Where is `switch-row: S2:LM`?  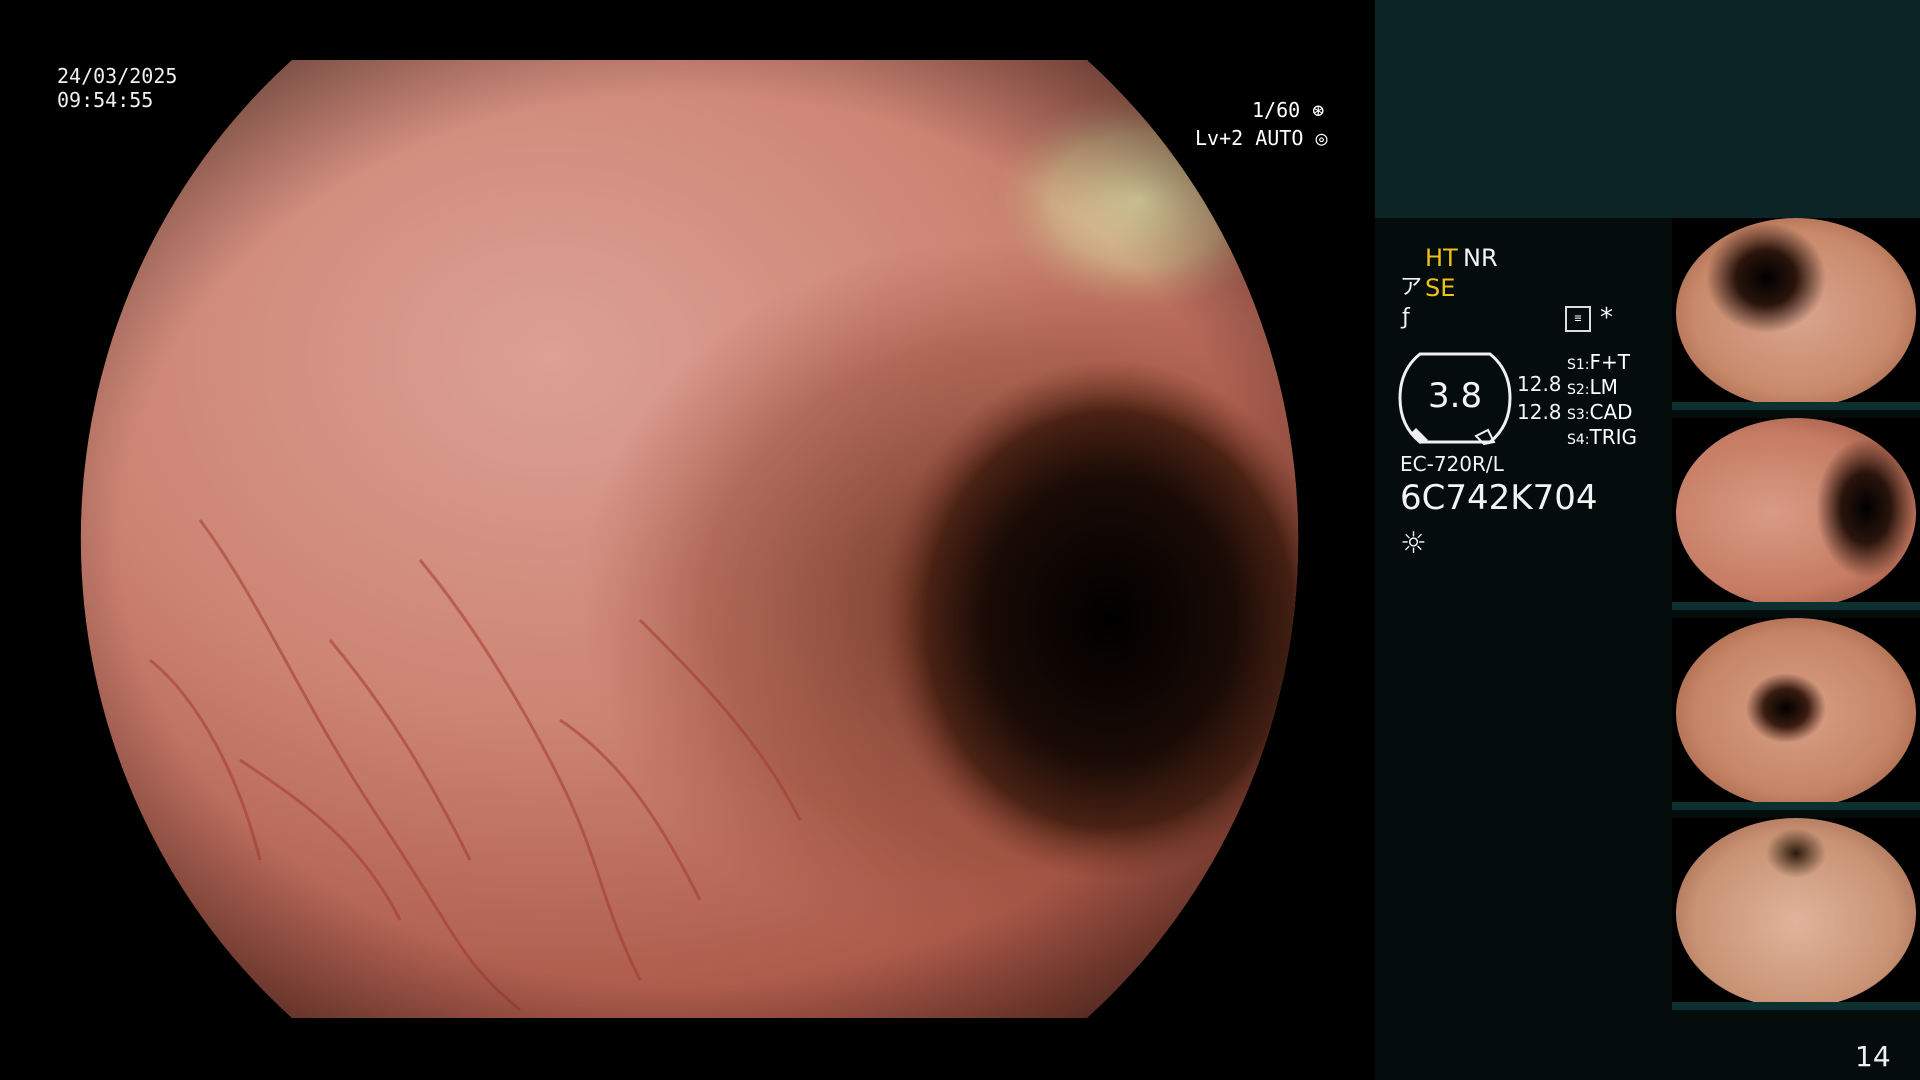 switch-row: S2:LM is located at coordinates (1592, 387).